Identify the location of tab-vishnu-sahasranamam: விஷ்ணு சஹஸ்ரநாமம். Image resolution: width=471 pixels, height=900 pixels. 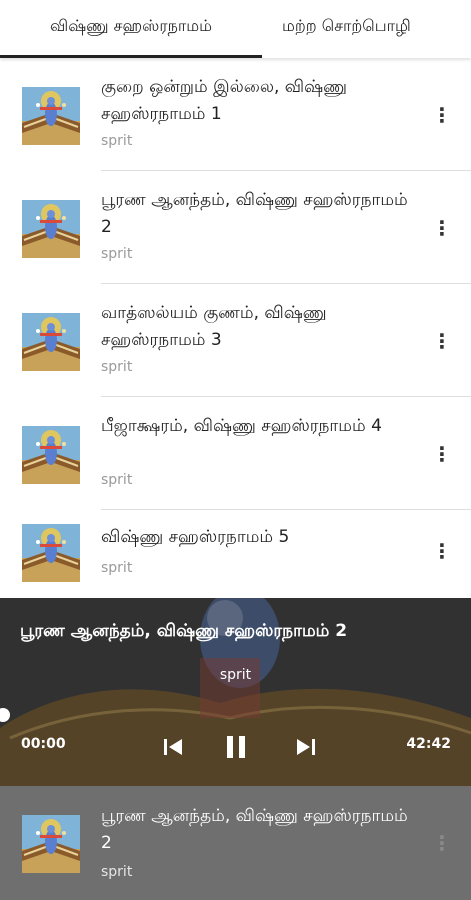
(131, 29).